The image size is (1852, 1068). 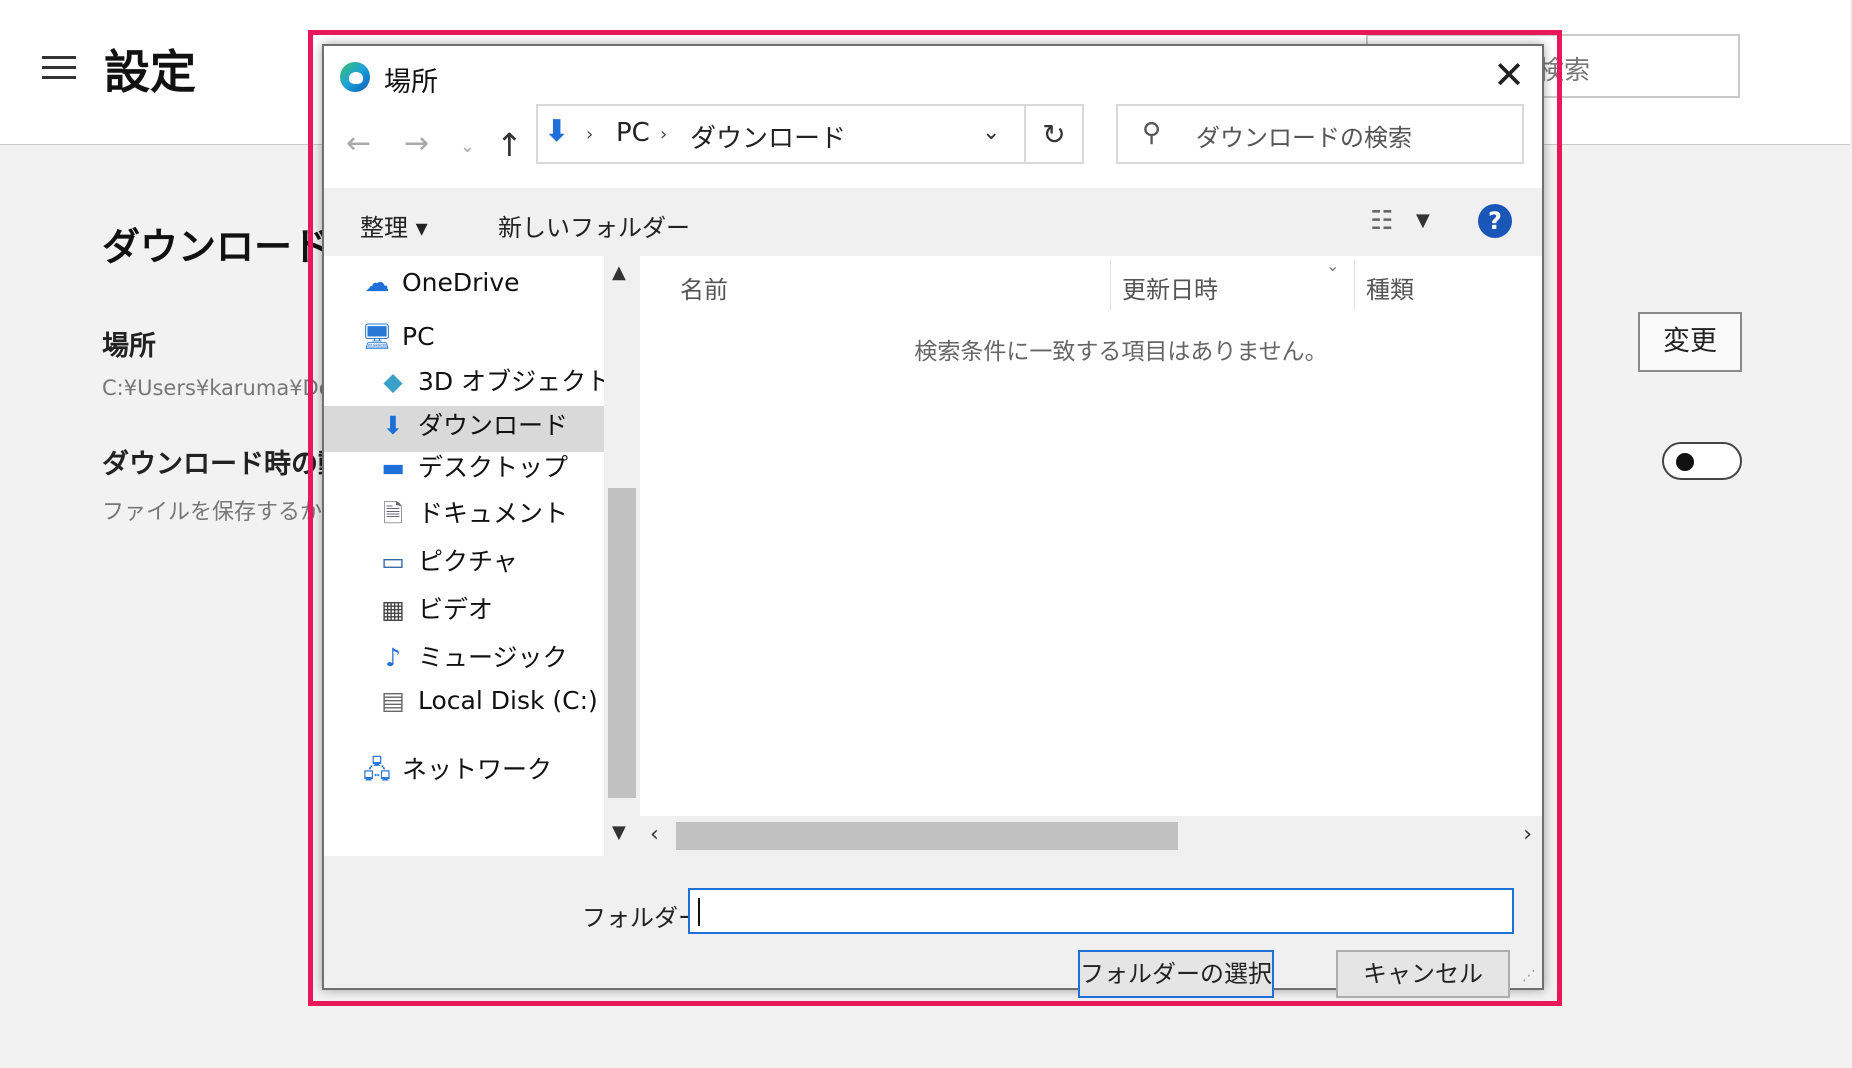 I want to click on ask-download-toggle, so click(x=1702, y=461).